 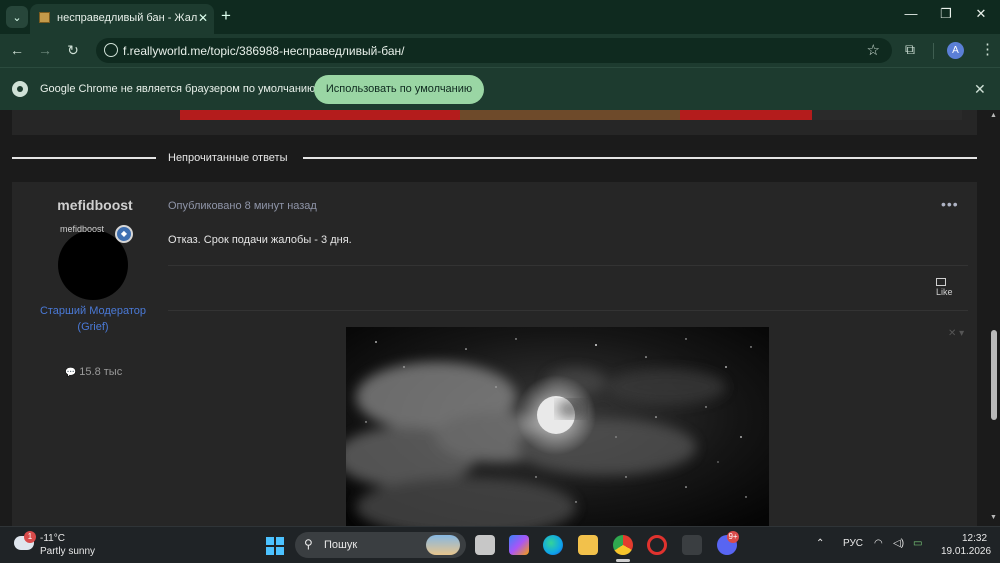 I want to click on tab-title: несправедливый бан - Жалоб, so click(x=127, y=18).